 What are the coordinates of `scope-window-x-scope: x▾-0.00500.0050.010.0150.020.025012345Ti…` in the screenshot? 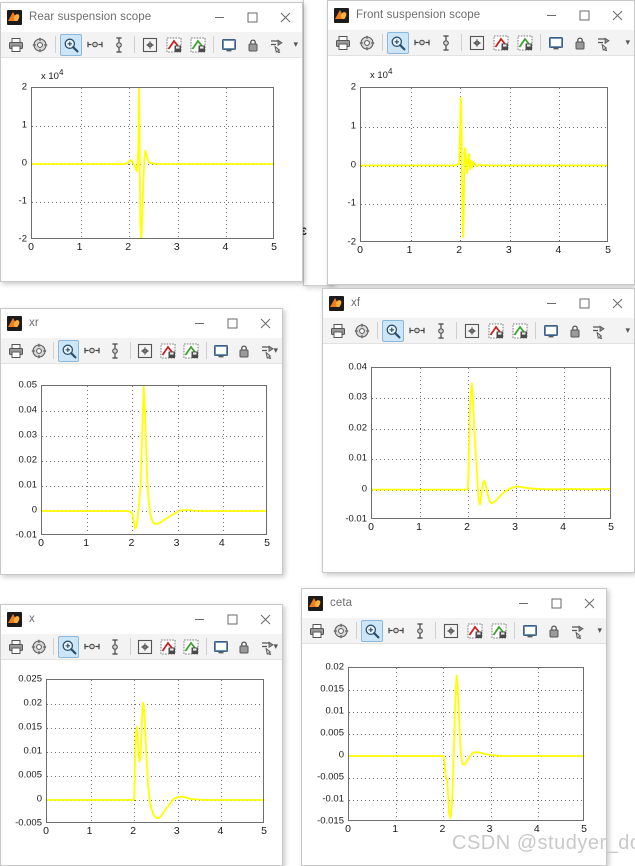 It's located at (141, 735).